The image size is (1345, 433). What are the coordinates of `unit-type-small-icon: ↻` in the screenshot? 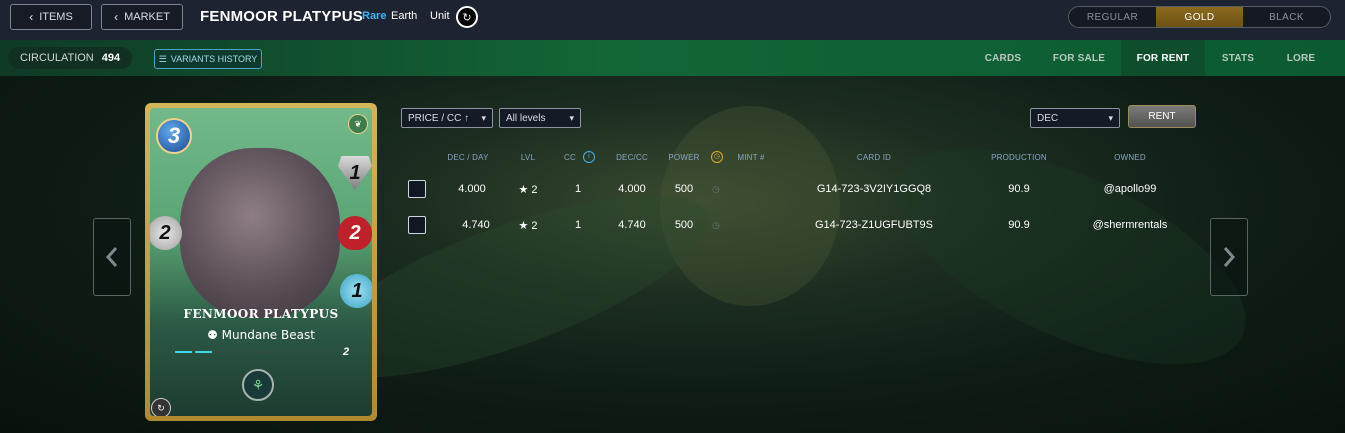 It's located at (161, 407).